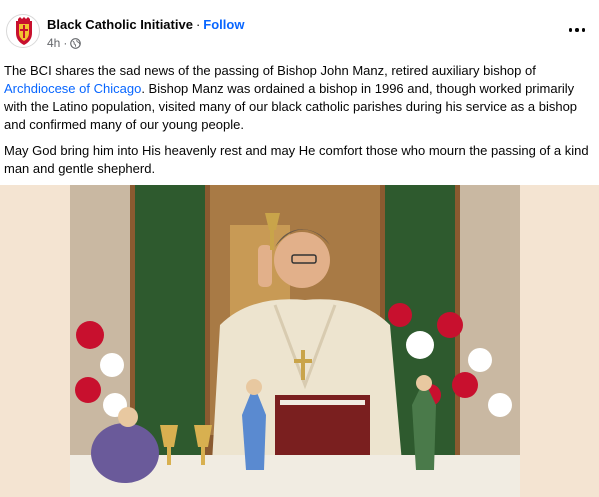 The image size is (599, 497). Describe the element at coordinates (53, 43) in the screenshot. I see `post-time: 4h` at that location.